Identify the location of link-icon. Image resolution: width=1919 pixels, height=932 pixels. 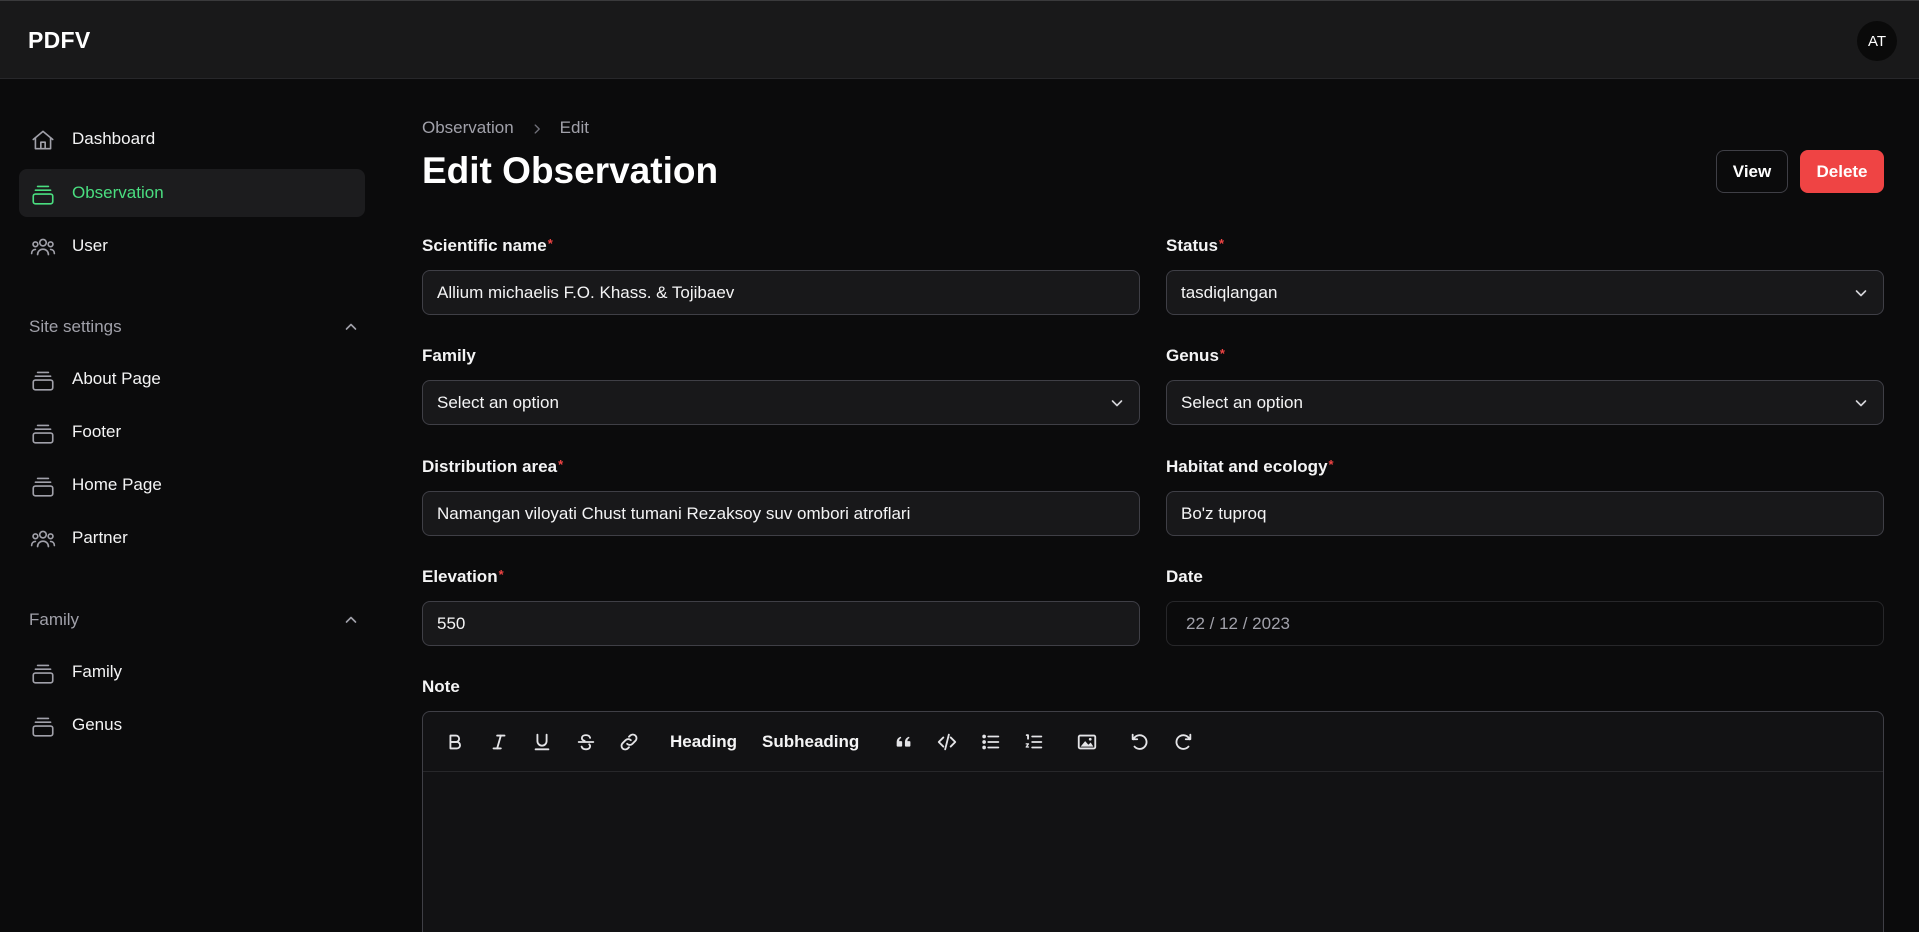
(629, 742).